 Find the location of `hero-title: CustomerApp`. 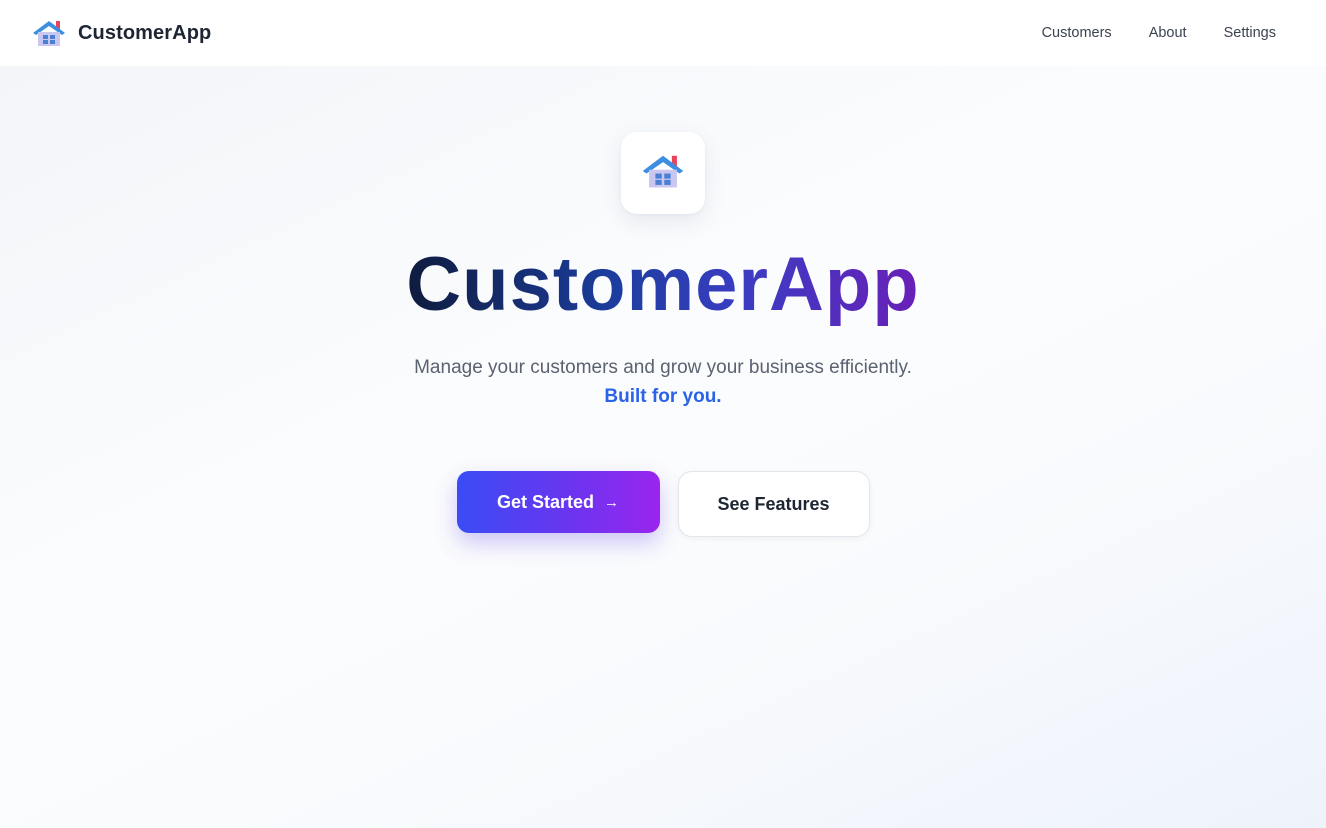

hero-title: CustomerApp is located at coordinates (662, 285).